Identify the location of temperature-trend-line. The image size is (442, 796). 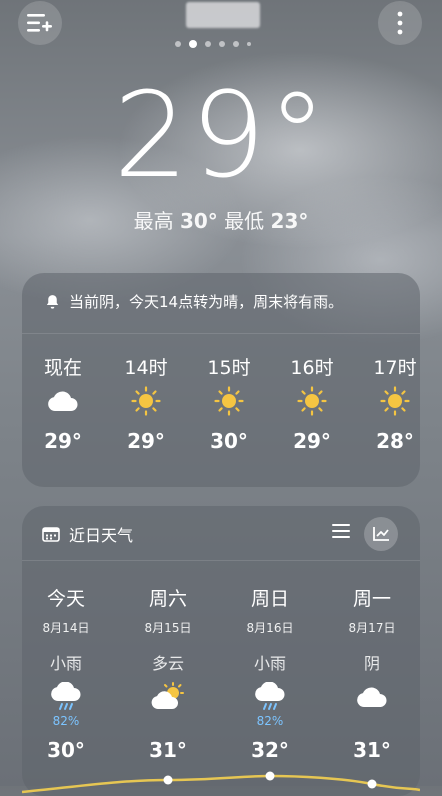
(221, 782).